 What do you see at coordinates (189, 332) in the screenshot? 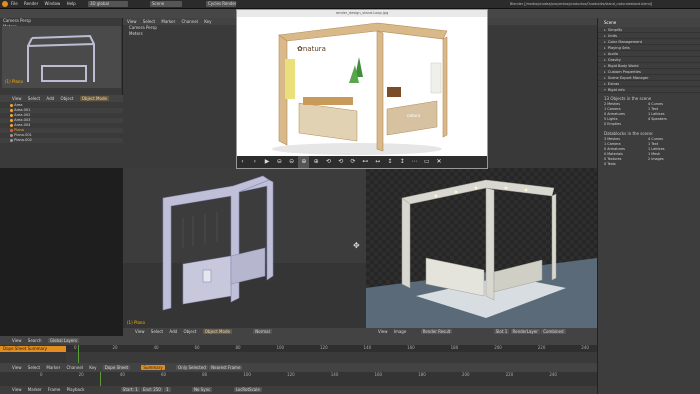
I see `vp-menu-object: Object` at bounding box center [189, 332].